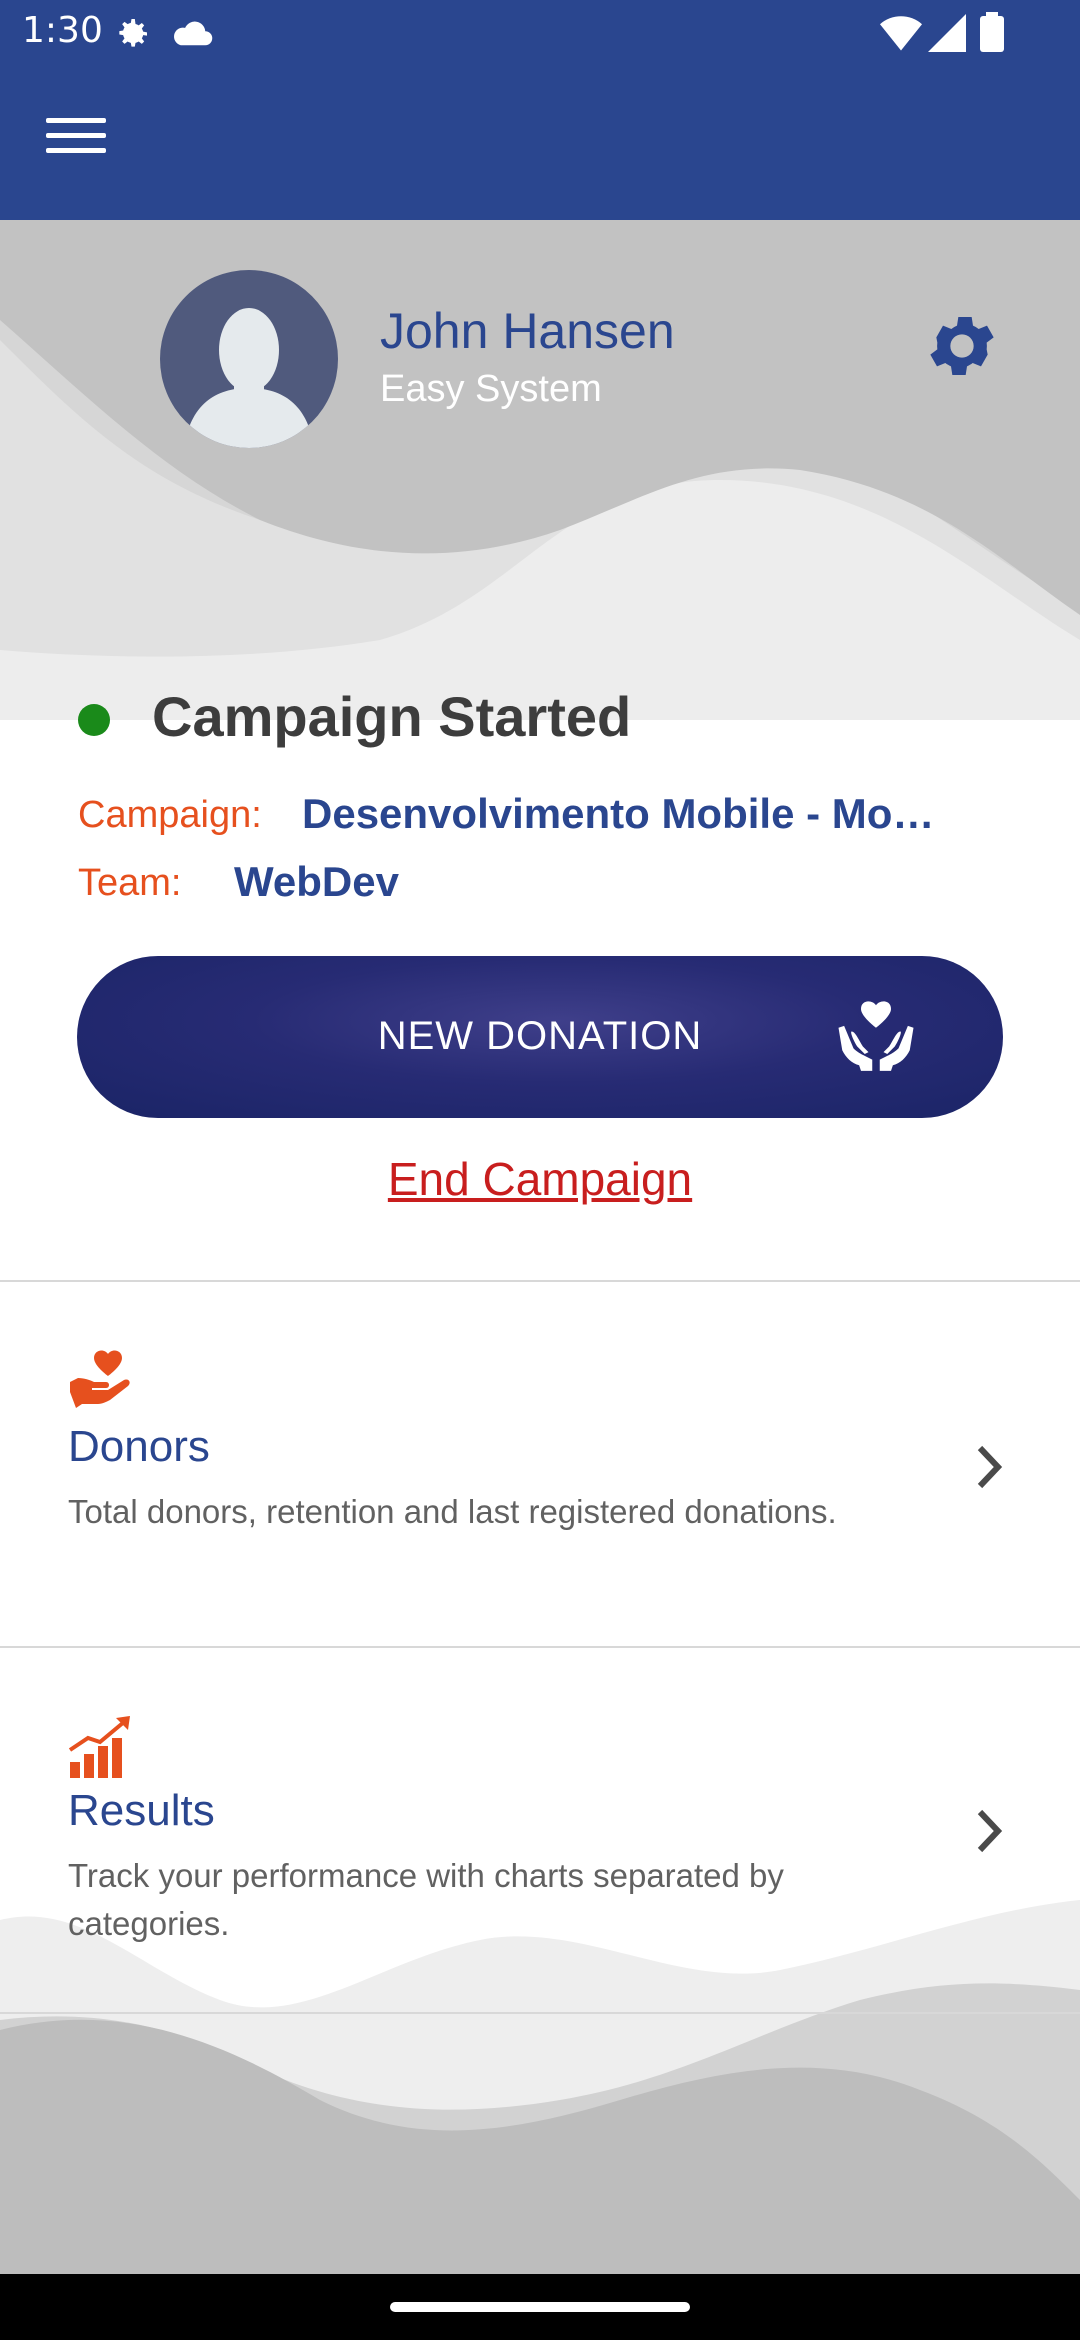  Describe the element at coordinates (170, 815) in the screenshot. I see `campaign-label: Campaign:` at that location.